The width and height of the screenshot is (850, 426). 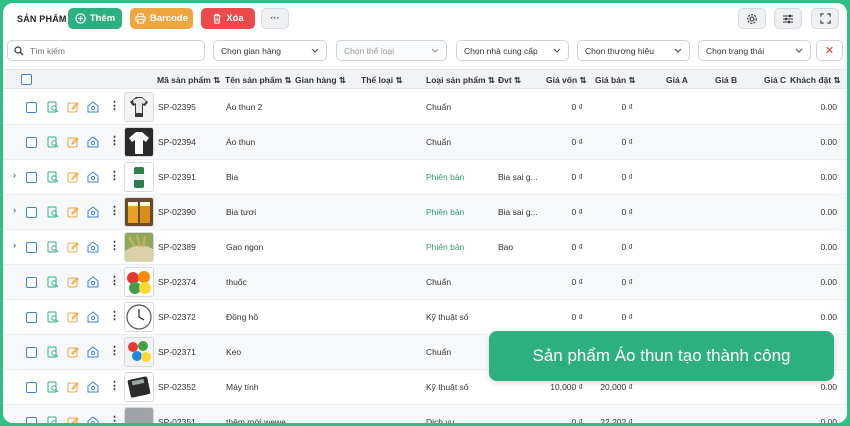 I want to click on settings-button, so click(x=752, y=18).